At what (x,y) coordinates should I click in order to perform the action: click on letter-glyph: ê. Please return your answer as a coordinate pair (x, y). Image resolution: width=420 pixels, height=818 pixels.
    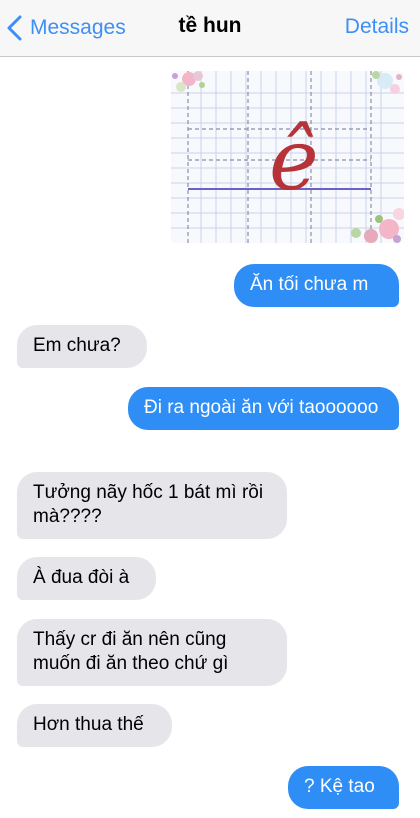
    Looking at the image, I should click on (294, 160).